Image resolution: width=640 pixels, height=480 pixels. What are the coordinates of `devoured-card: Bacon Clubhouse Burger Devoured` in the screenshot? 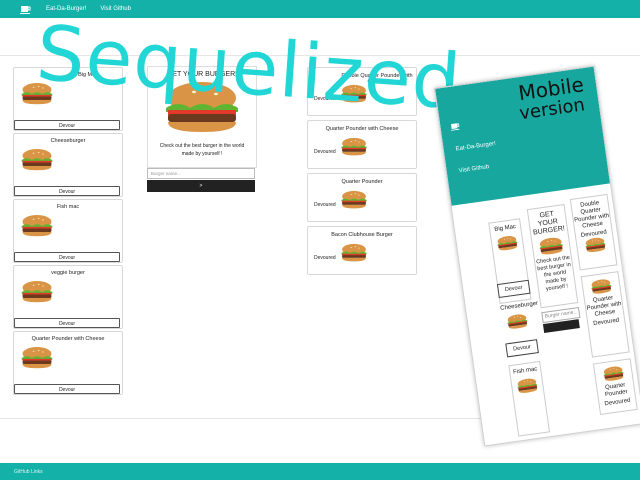 It's located at (362, 250).